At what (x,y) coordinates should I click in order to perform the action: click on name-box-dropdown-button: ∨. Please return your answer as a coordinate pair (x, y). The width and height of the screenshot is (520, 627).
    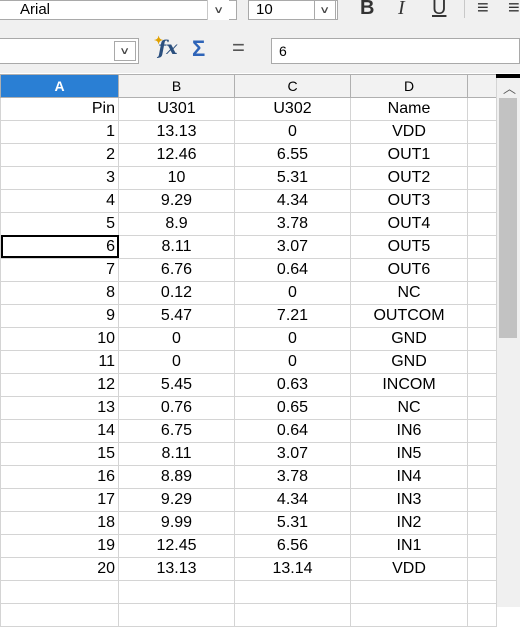
    Looking at the image, I should click on (125, 51).